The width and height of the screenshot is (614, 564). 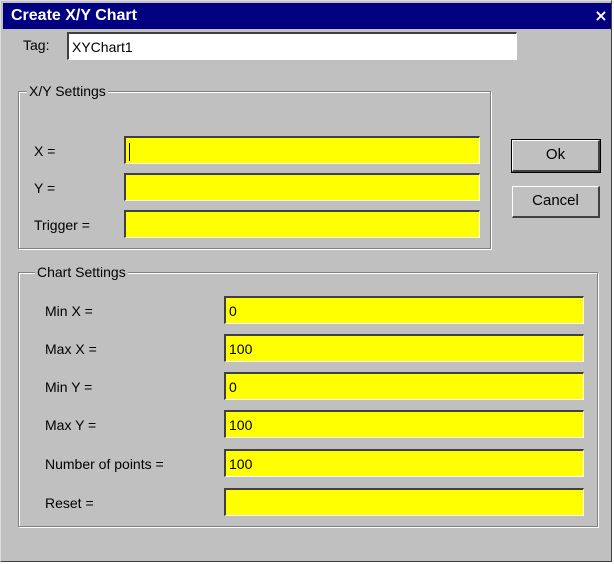 I want to click on number-of-points-label: Number of points =, so click(x=104, y=464).